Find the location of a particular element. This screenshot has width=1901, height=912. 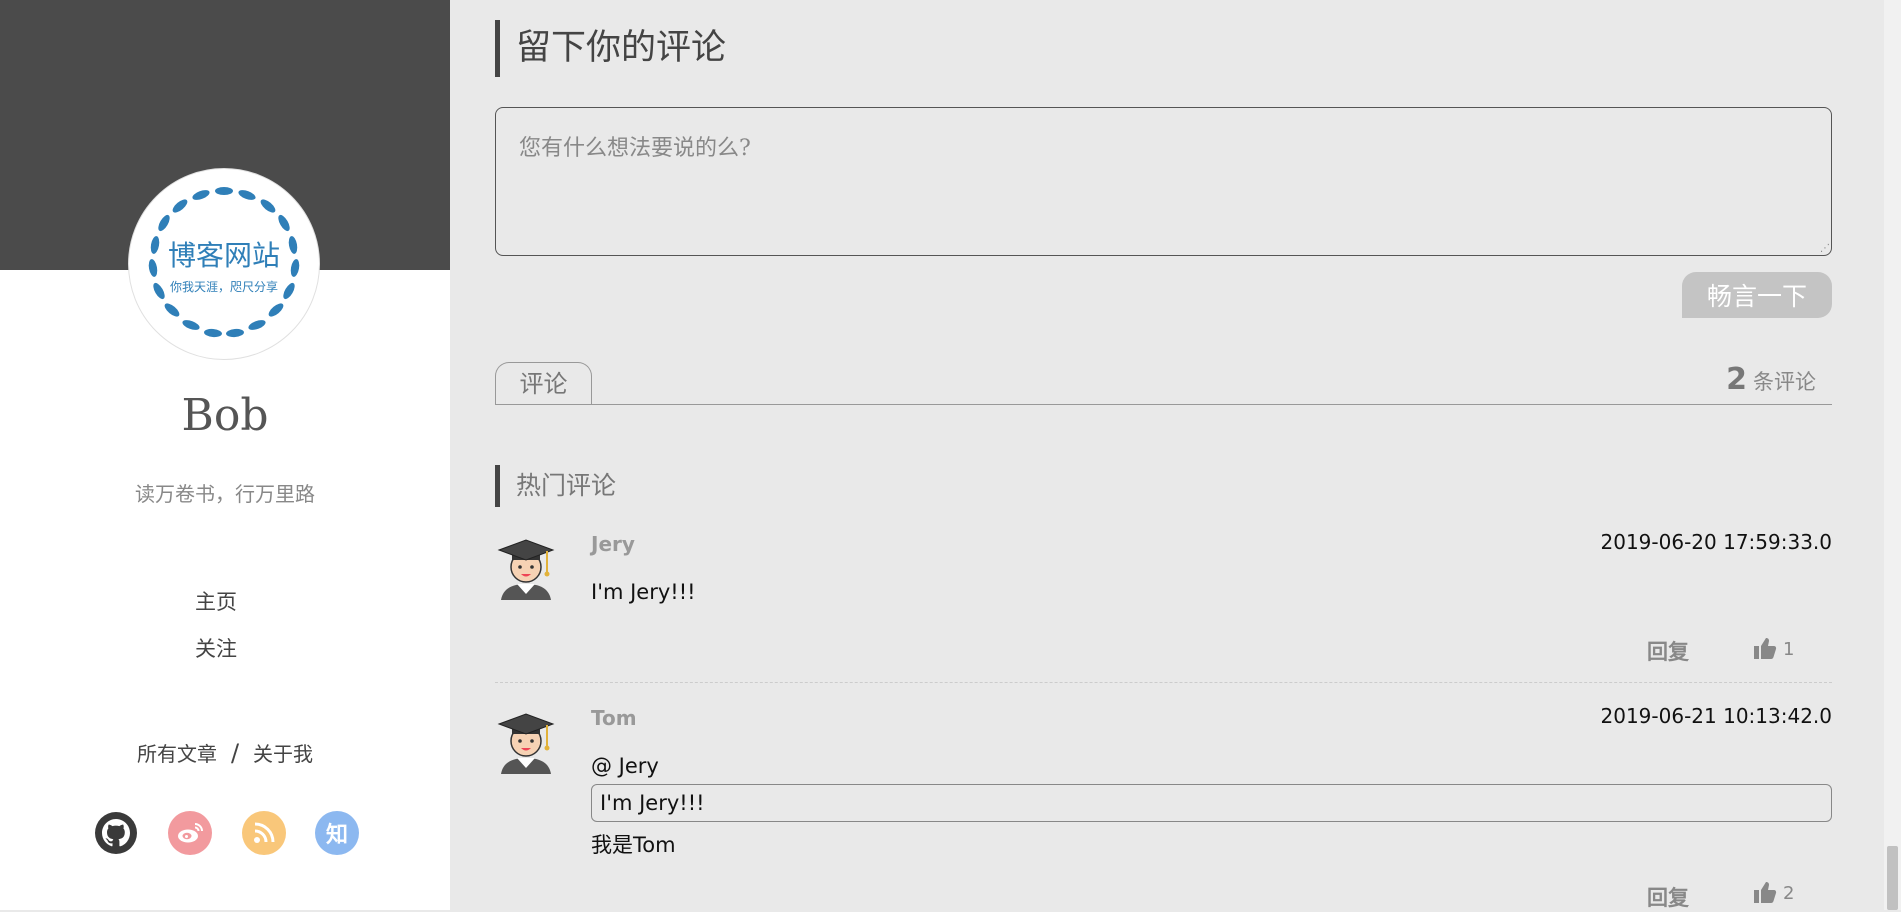

comment-textarea is located at coordinates (1163, 181).